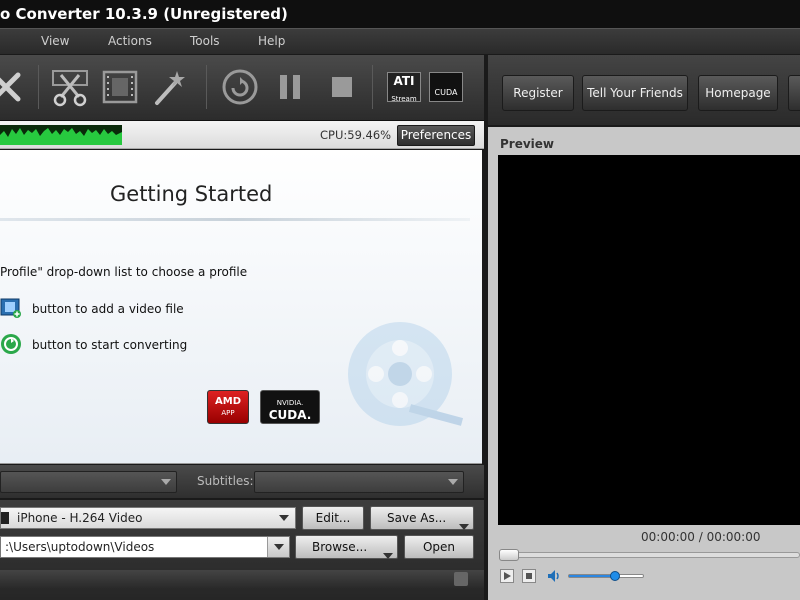 The height and width of the screenshot is (600, 800). I want to click on volume-slider, so click(606, 576).